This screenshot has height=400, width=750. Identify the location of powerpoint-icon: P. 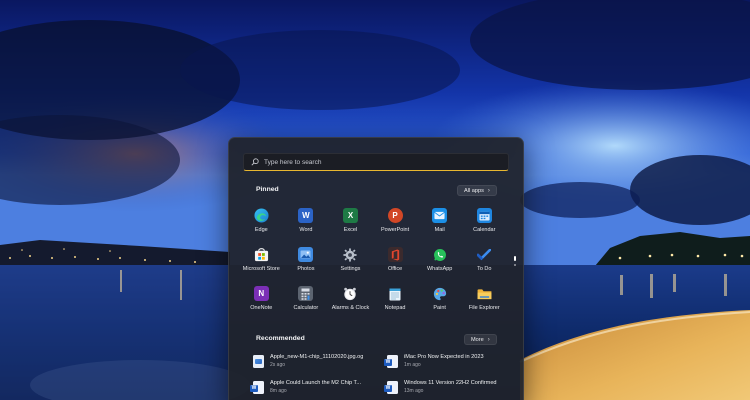
(395, 215).